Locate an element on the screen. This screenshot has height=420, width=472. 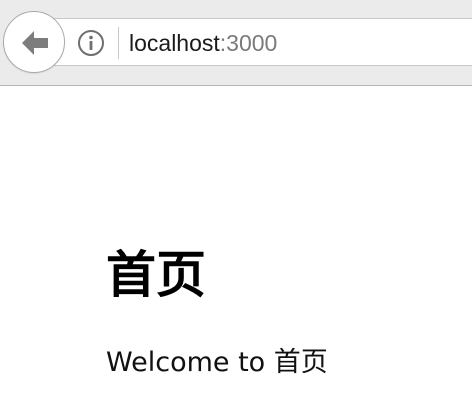
url-divider is located at coordinates (118, 43).